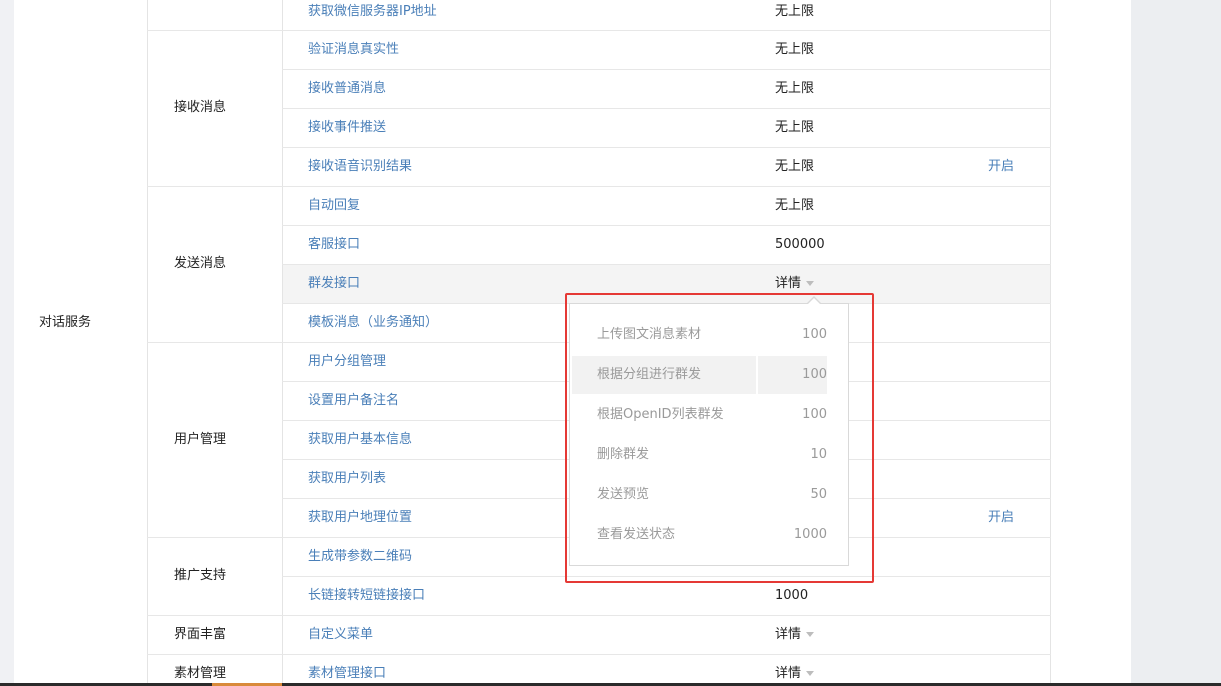  What do you see at coordinates (347, 89) in the screenshot?
I see `api-name-link: 接收普通消息` at bounding box center [347, 89].